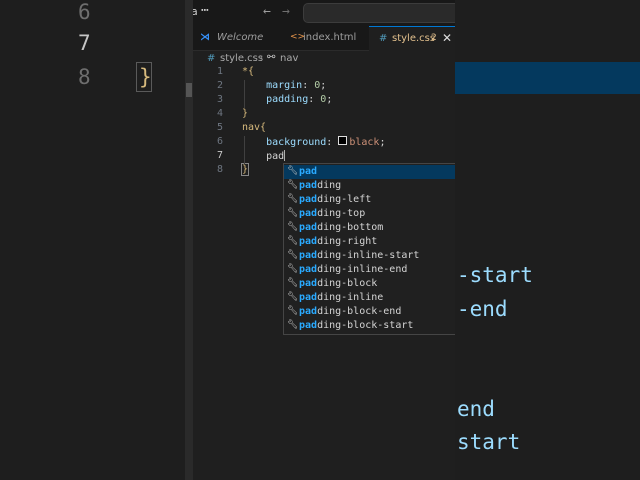 This screenshot has width=640, height=480. I want to click on suggestion-label: padding-left, so click(335, 199).